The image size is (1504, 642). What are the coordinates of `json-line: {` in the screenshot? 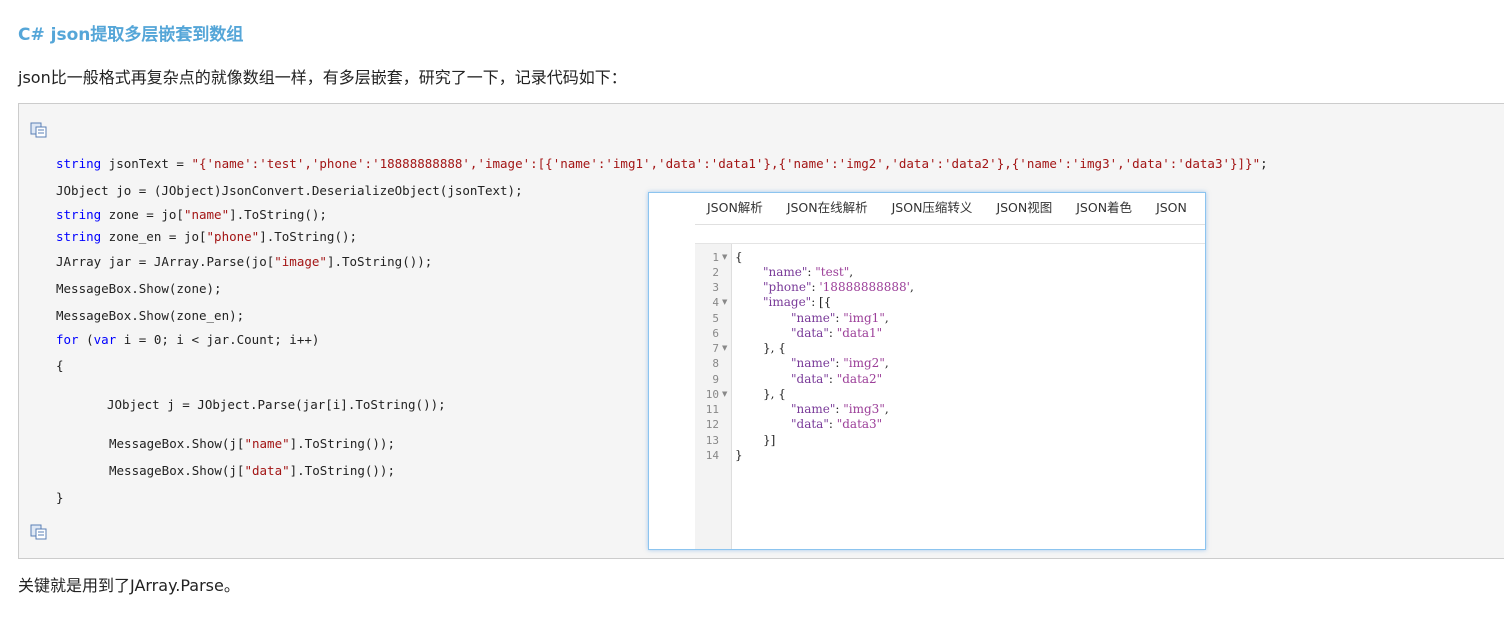 It's located at (739, 257).